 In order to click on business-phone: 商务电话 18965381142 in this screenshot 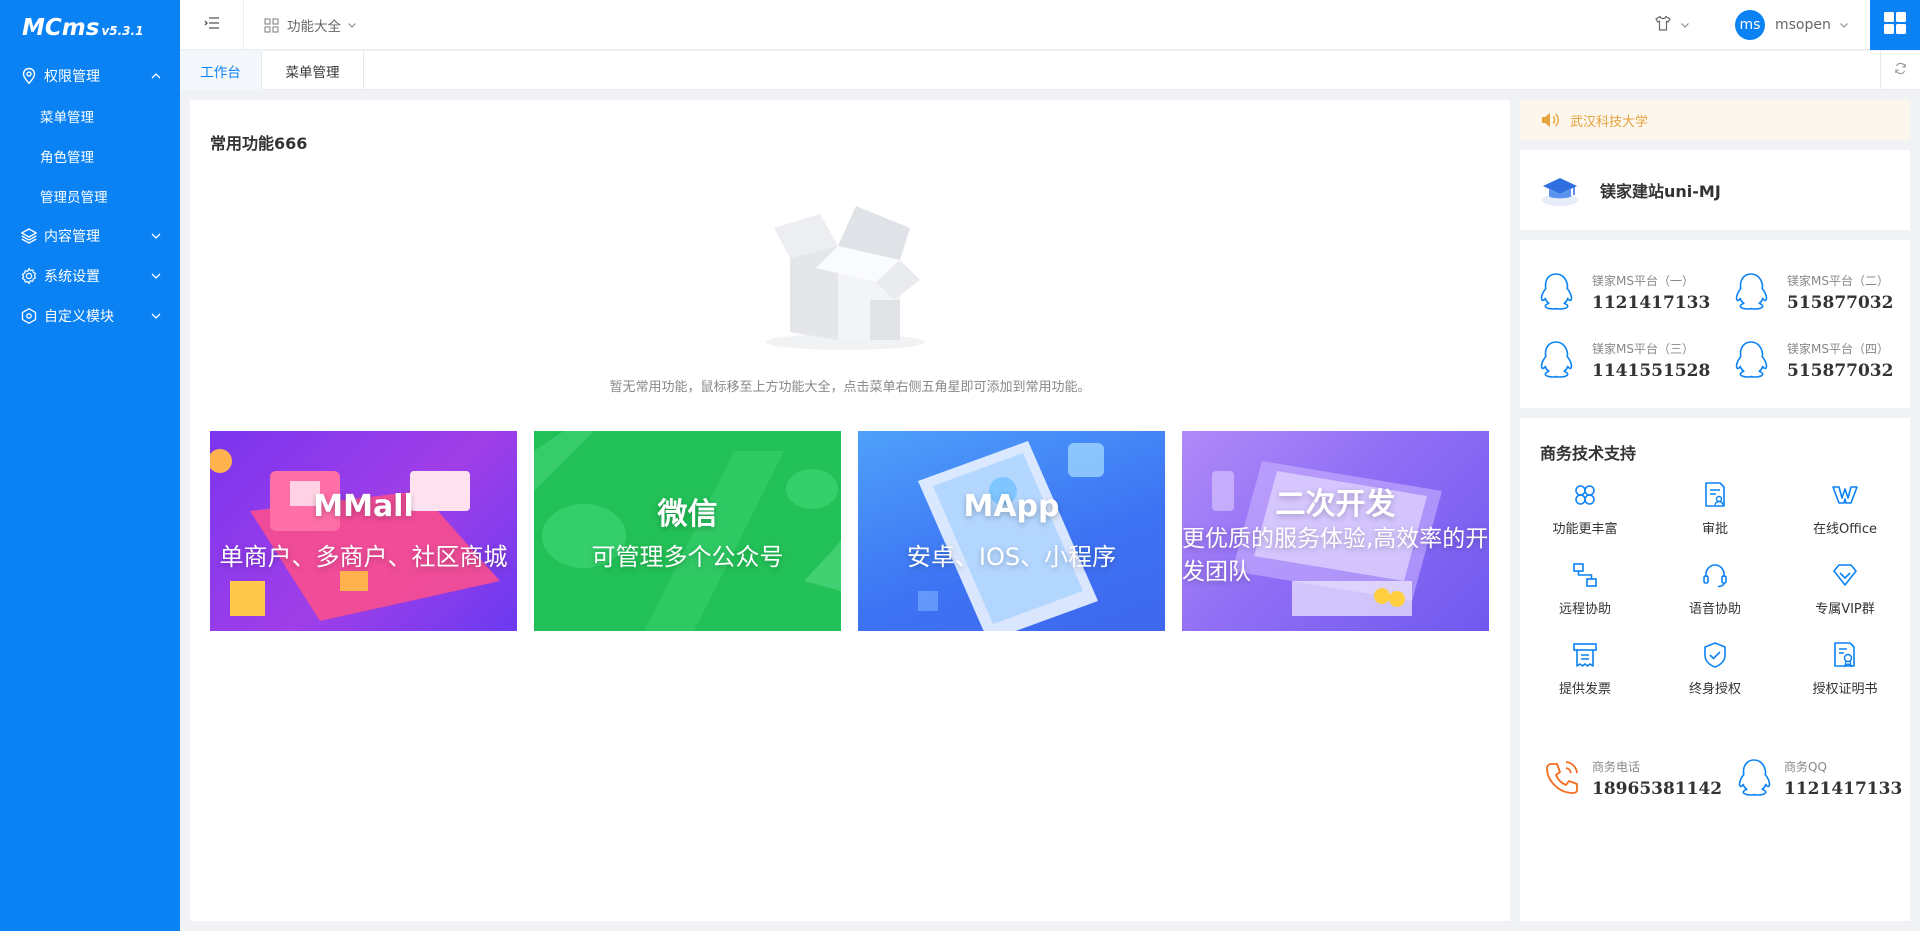, I will do `click(1632, 778)`.